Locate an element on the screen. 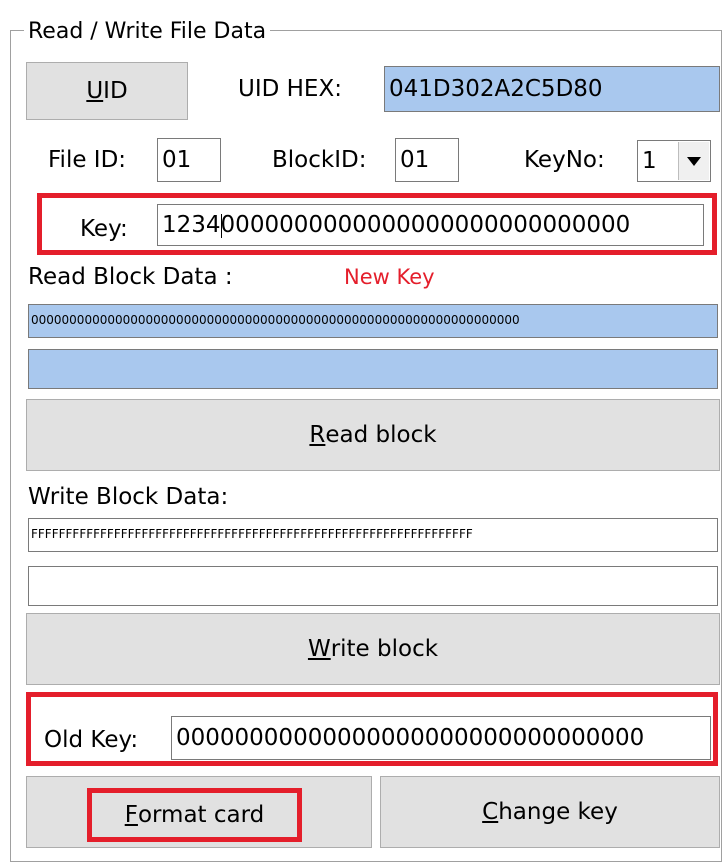 This screenshot has width=726, height=867. chevron-down-icon is located at coordinates (693, 161).